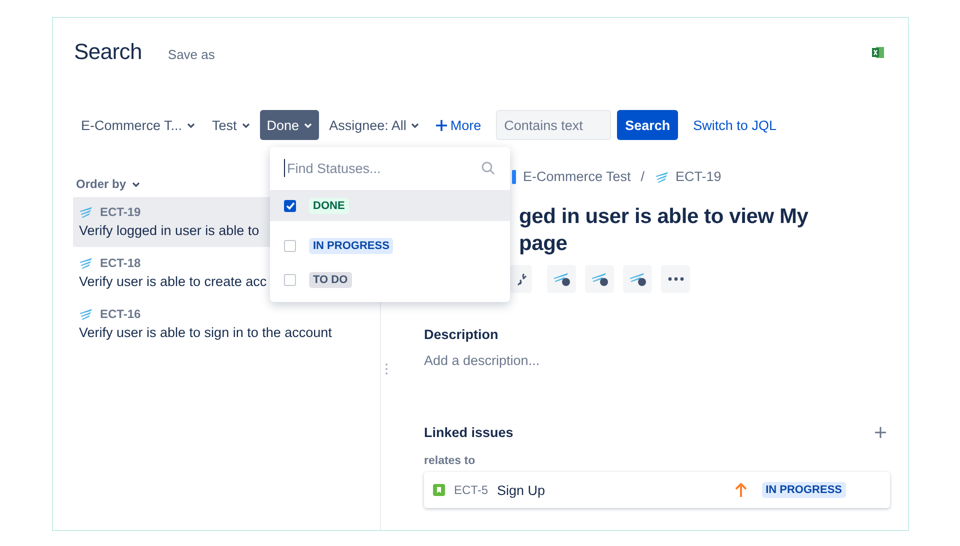 This screenshot has height=546, width=960. What do you see at coordinates (878, 52) in the screenshot?
I see `spreadsheet-icon` at bounding box center [878, 52].